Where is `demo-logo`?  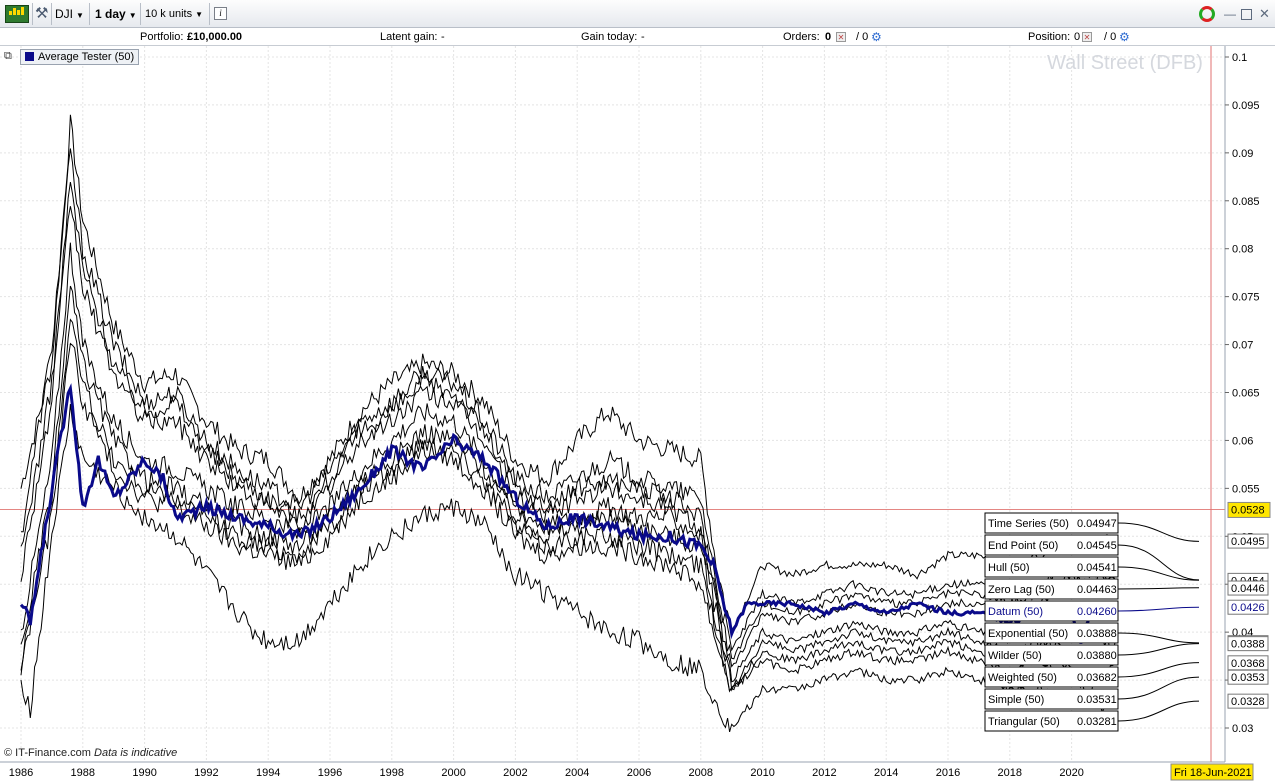
demo-logo is located at coordinates (17, 14).